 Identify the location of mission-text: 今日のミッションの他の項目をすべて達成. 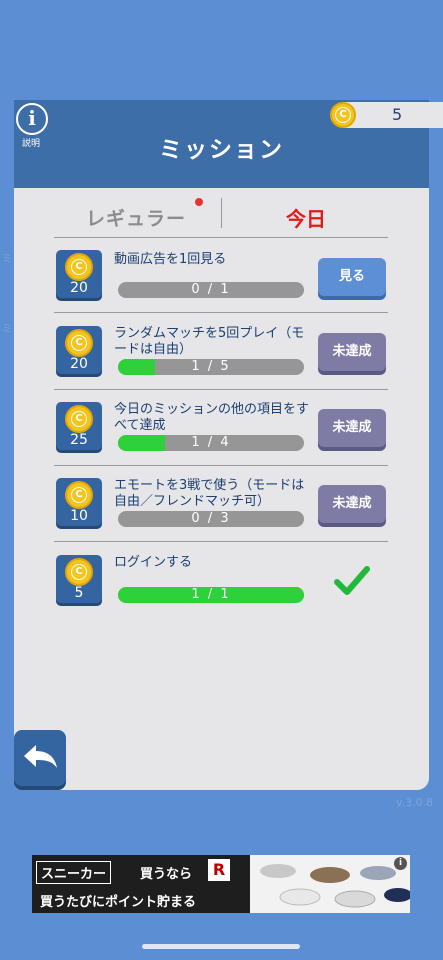
(212, 417).